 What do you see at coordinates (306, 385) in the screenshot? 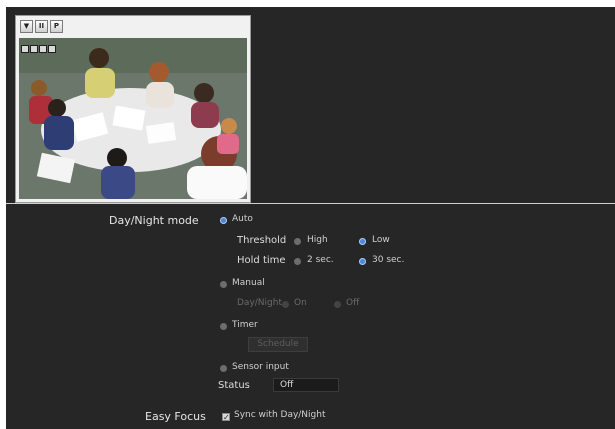
I see `status-field: Off` at bounding box center [306, 385].